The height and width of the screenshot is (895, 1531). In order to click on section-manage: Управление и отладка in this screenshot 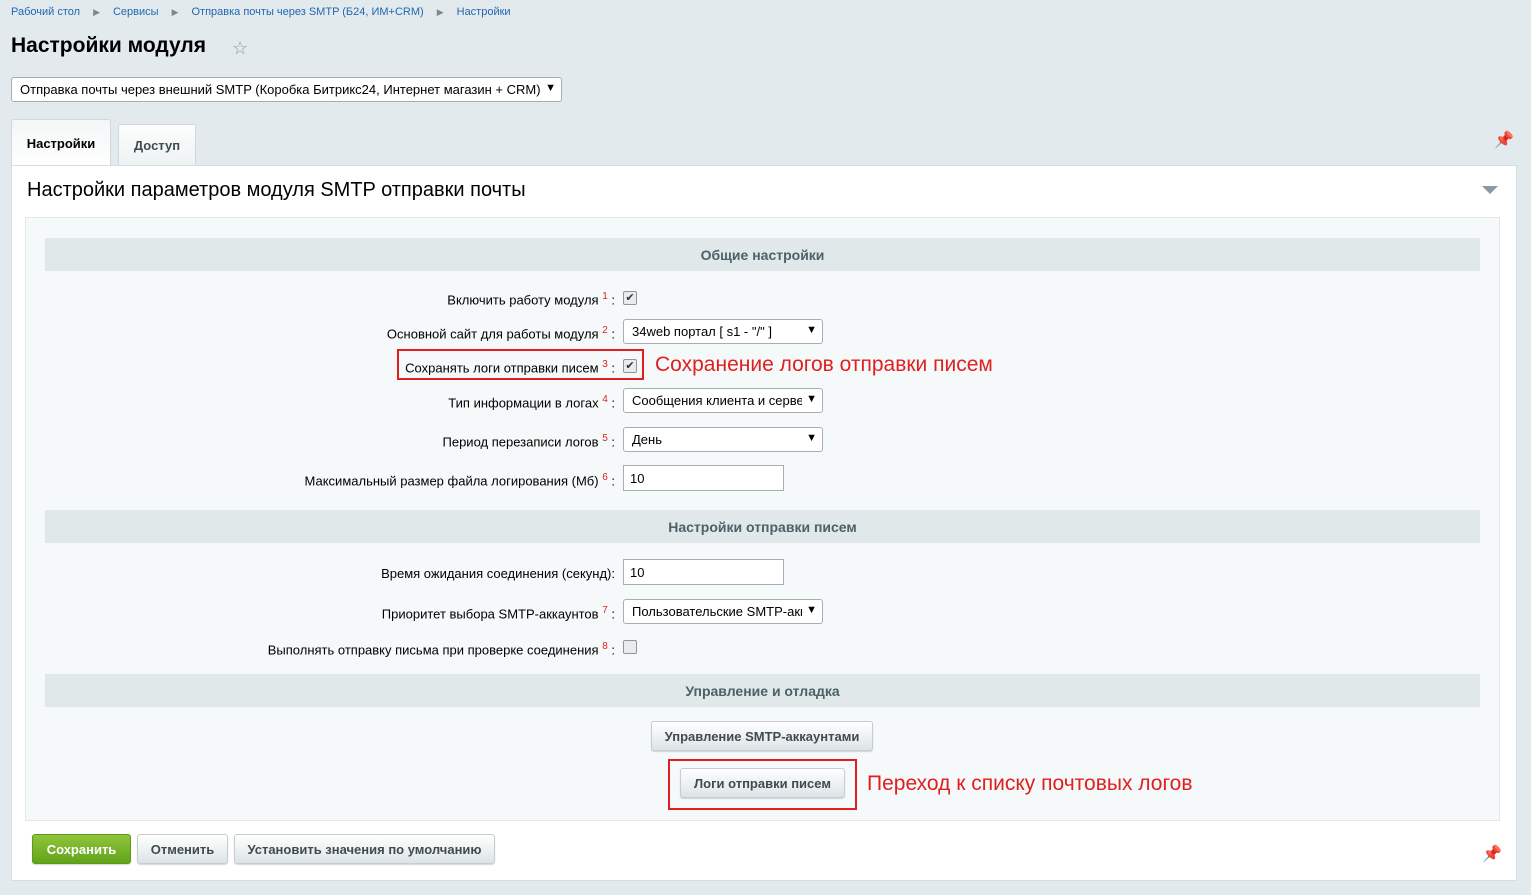, I will do `click(762, 690)`.